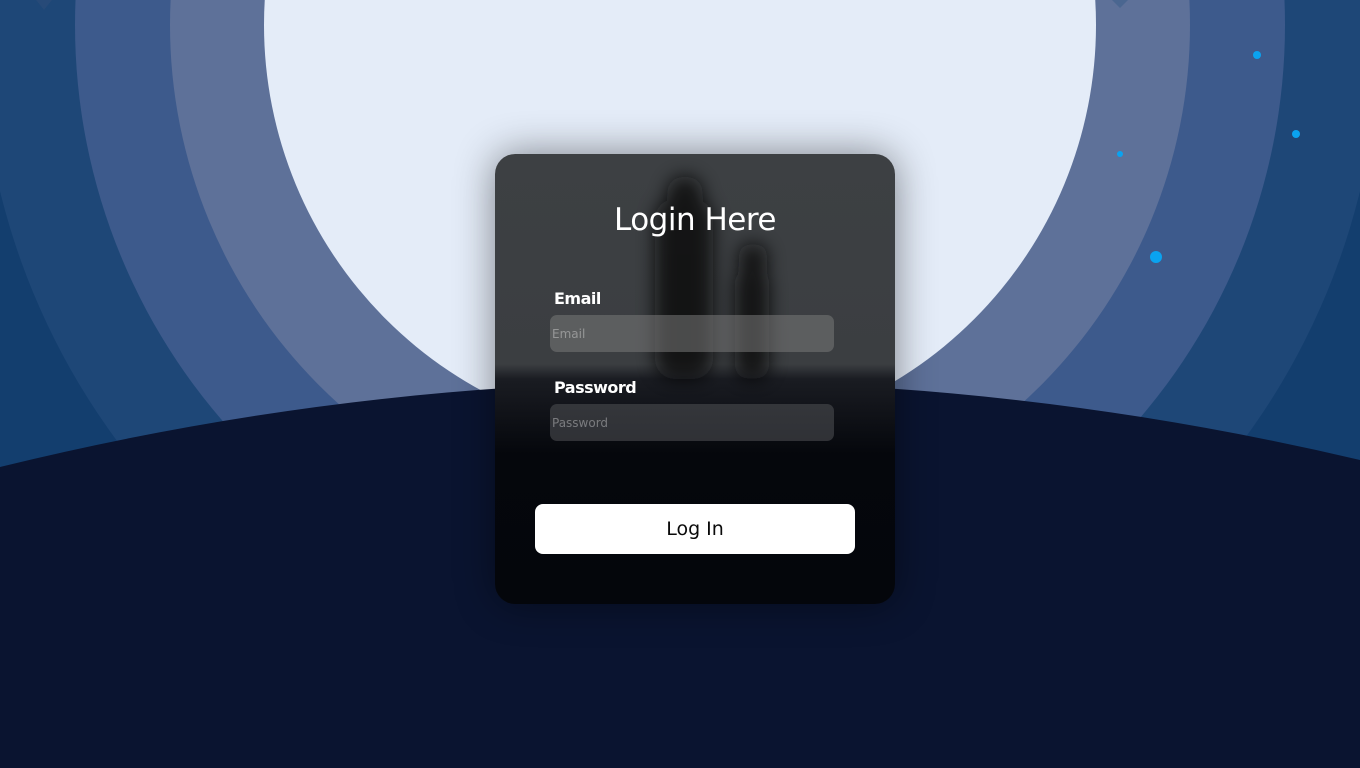  What do you see at coordinates (695, 220) in the screenshot?
I see `login-title: Login Here` at bounding box center [695, 220].